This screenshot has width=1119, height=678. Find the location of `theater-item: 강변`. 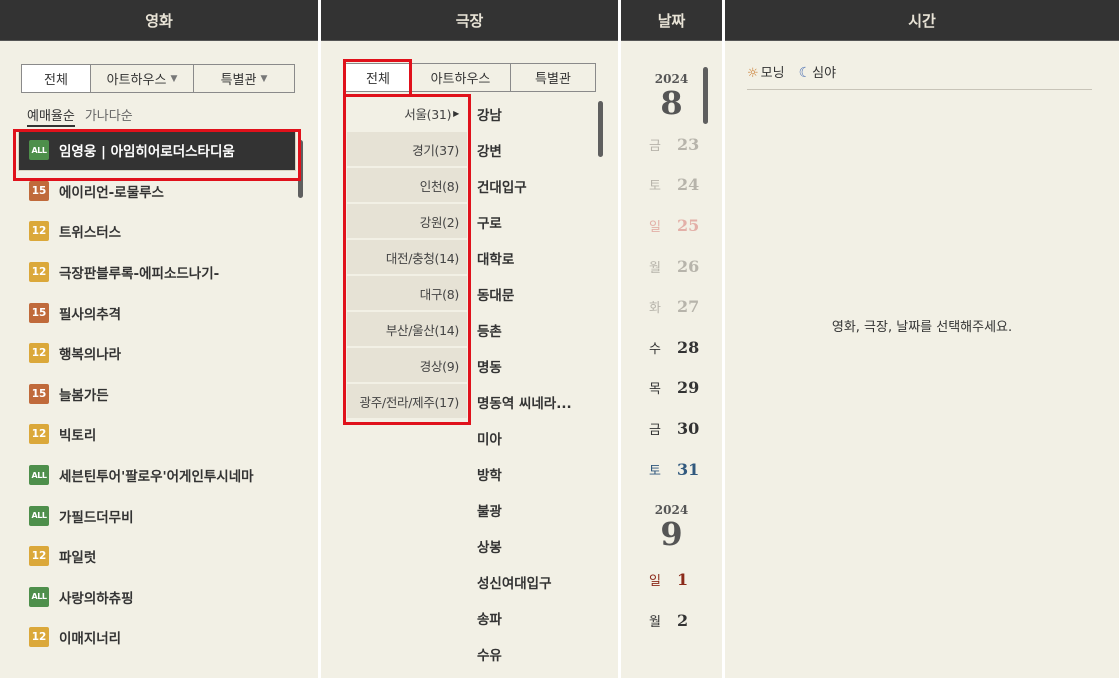

theater-item: 강변 is located at coordinates (537, 150).